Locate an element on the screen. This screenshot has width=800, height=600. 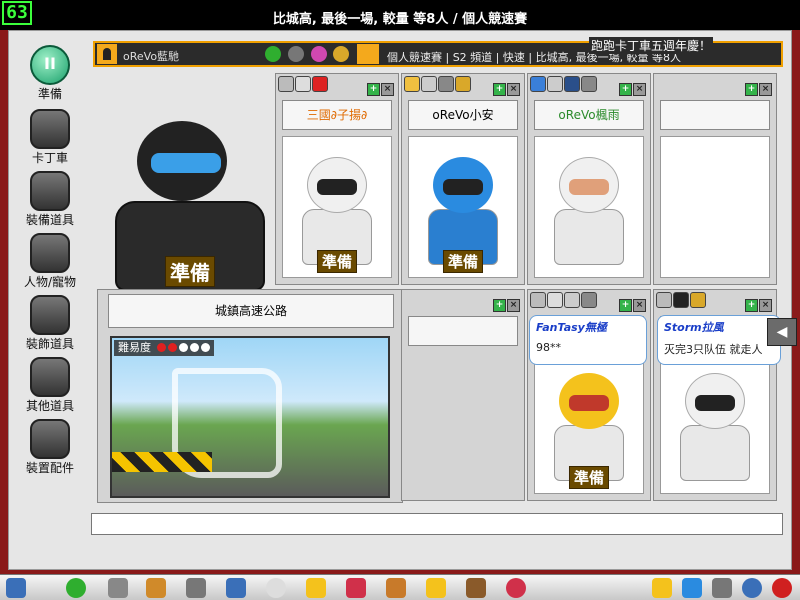
flower-icon is located at coordinates (538, 84).